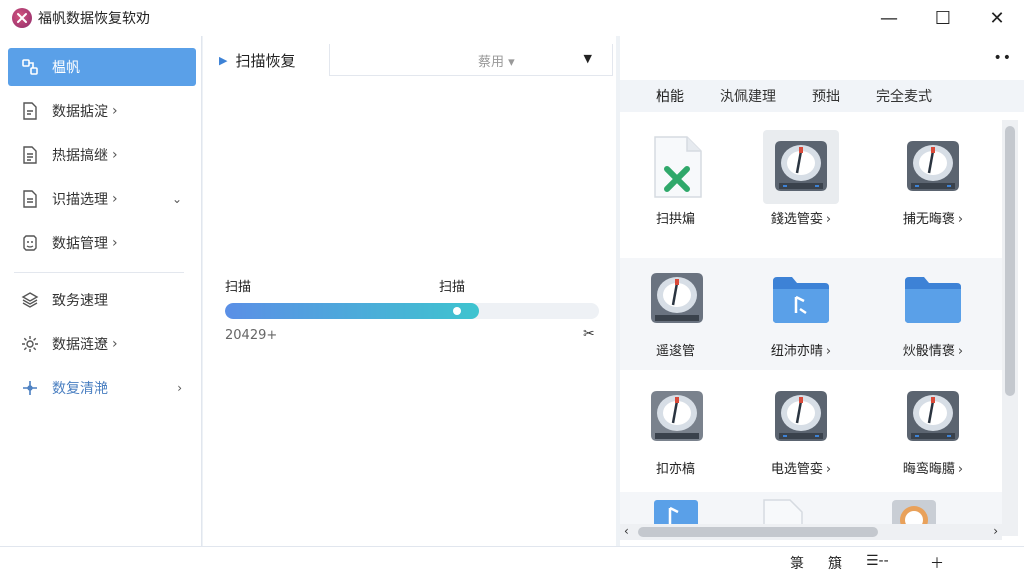 This screenshot has width=1024, height=576. Describe the element at coordinates (457, 311) in the screenshot. I see `progress-knob` at that location.